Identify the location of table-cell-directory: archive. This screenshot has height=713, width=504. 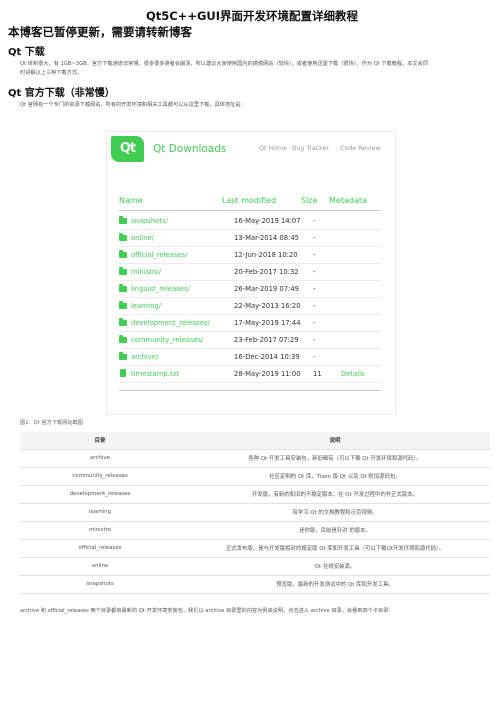
(100, 458).